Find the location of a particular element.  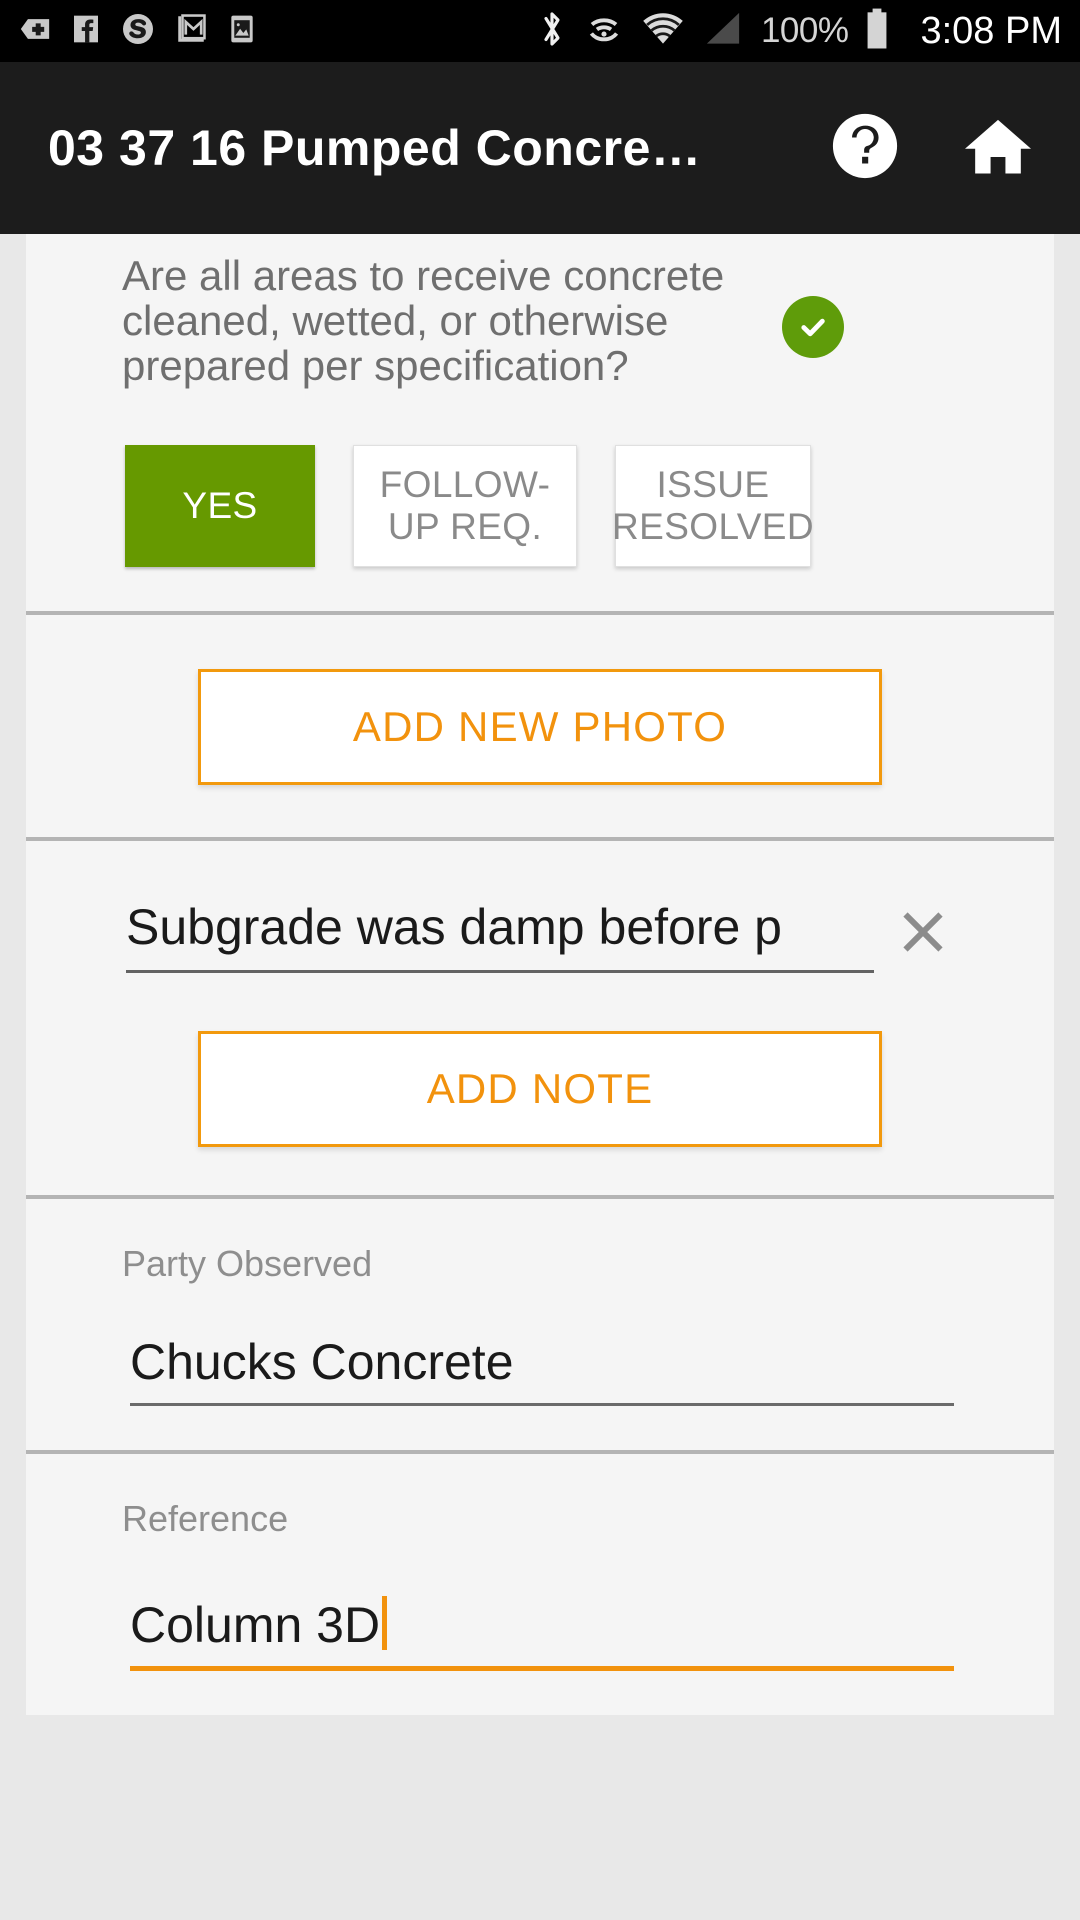

note-input: Subgrade was damp before p is located at coordinates (500, 935).